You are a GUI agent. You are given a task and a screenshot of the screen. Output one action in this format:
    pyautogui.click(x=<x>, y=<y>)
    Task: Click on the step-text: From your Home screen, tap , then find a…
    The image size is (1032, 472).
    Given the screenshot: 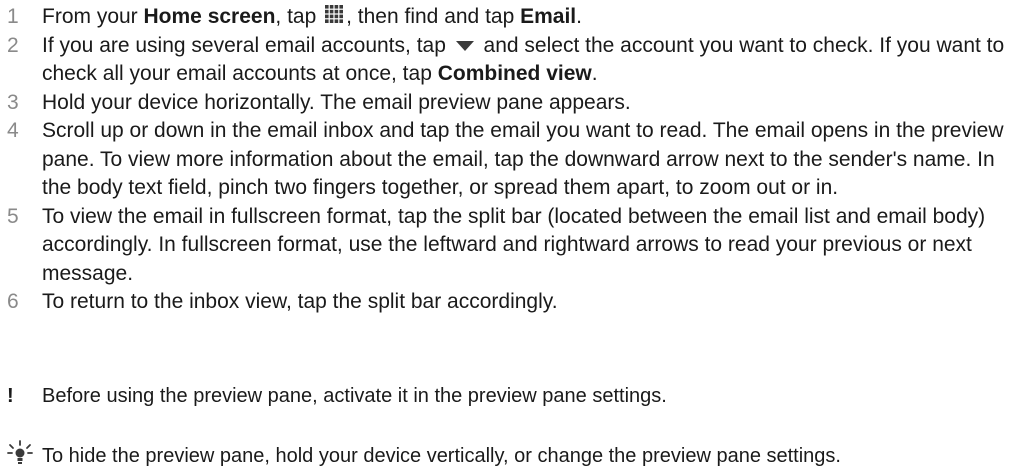 What is the action you would take?
    pyautogui.click(x=537, y=17)
    